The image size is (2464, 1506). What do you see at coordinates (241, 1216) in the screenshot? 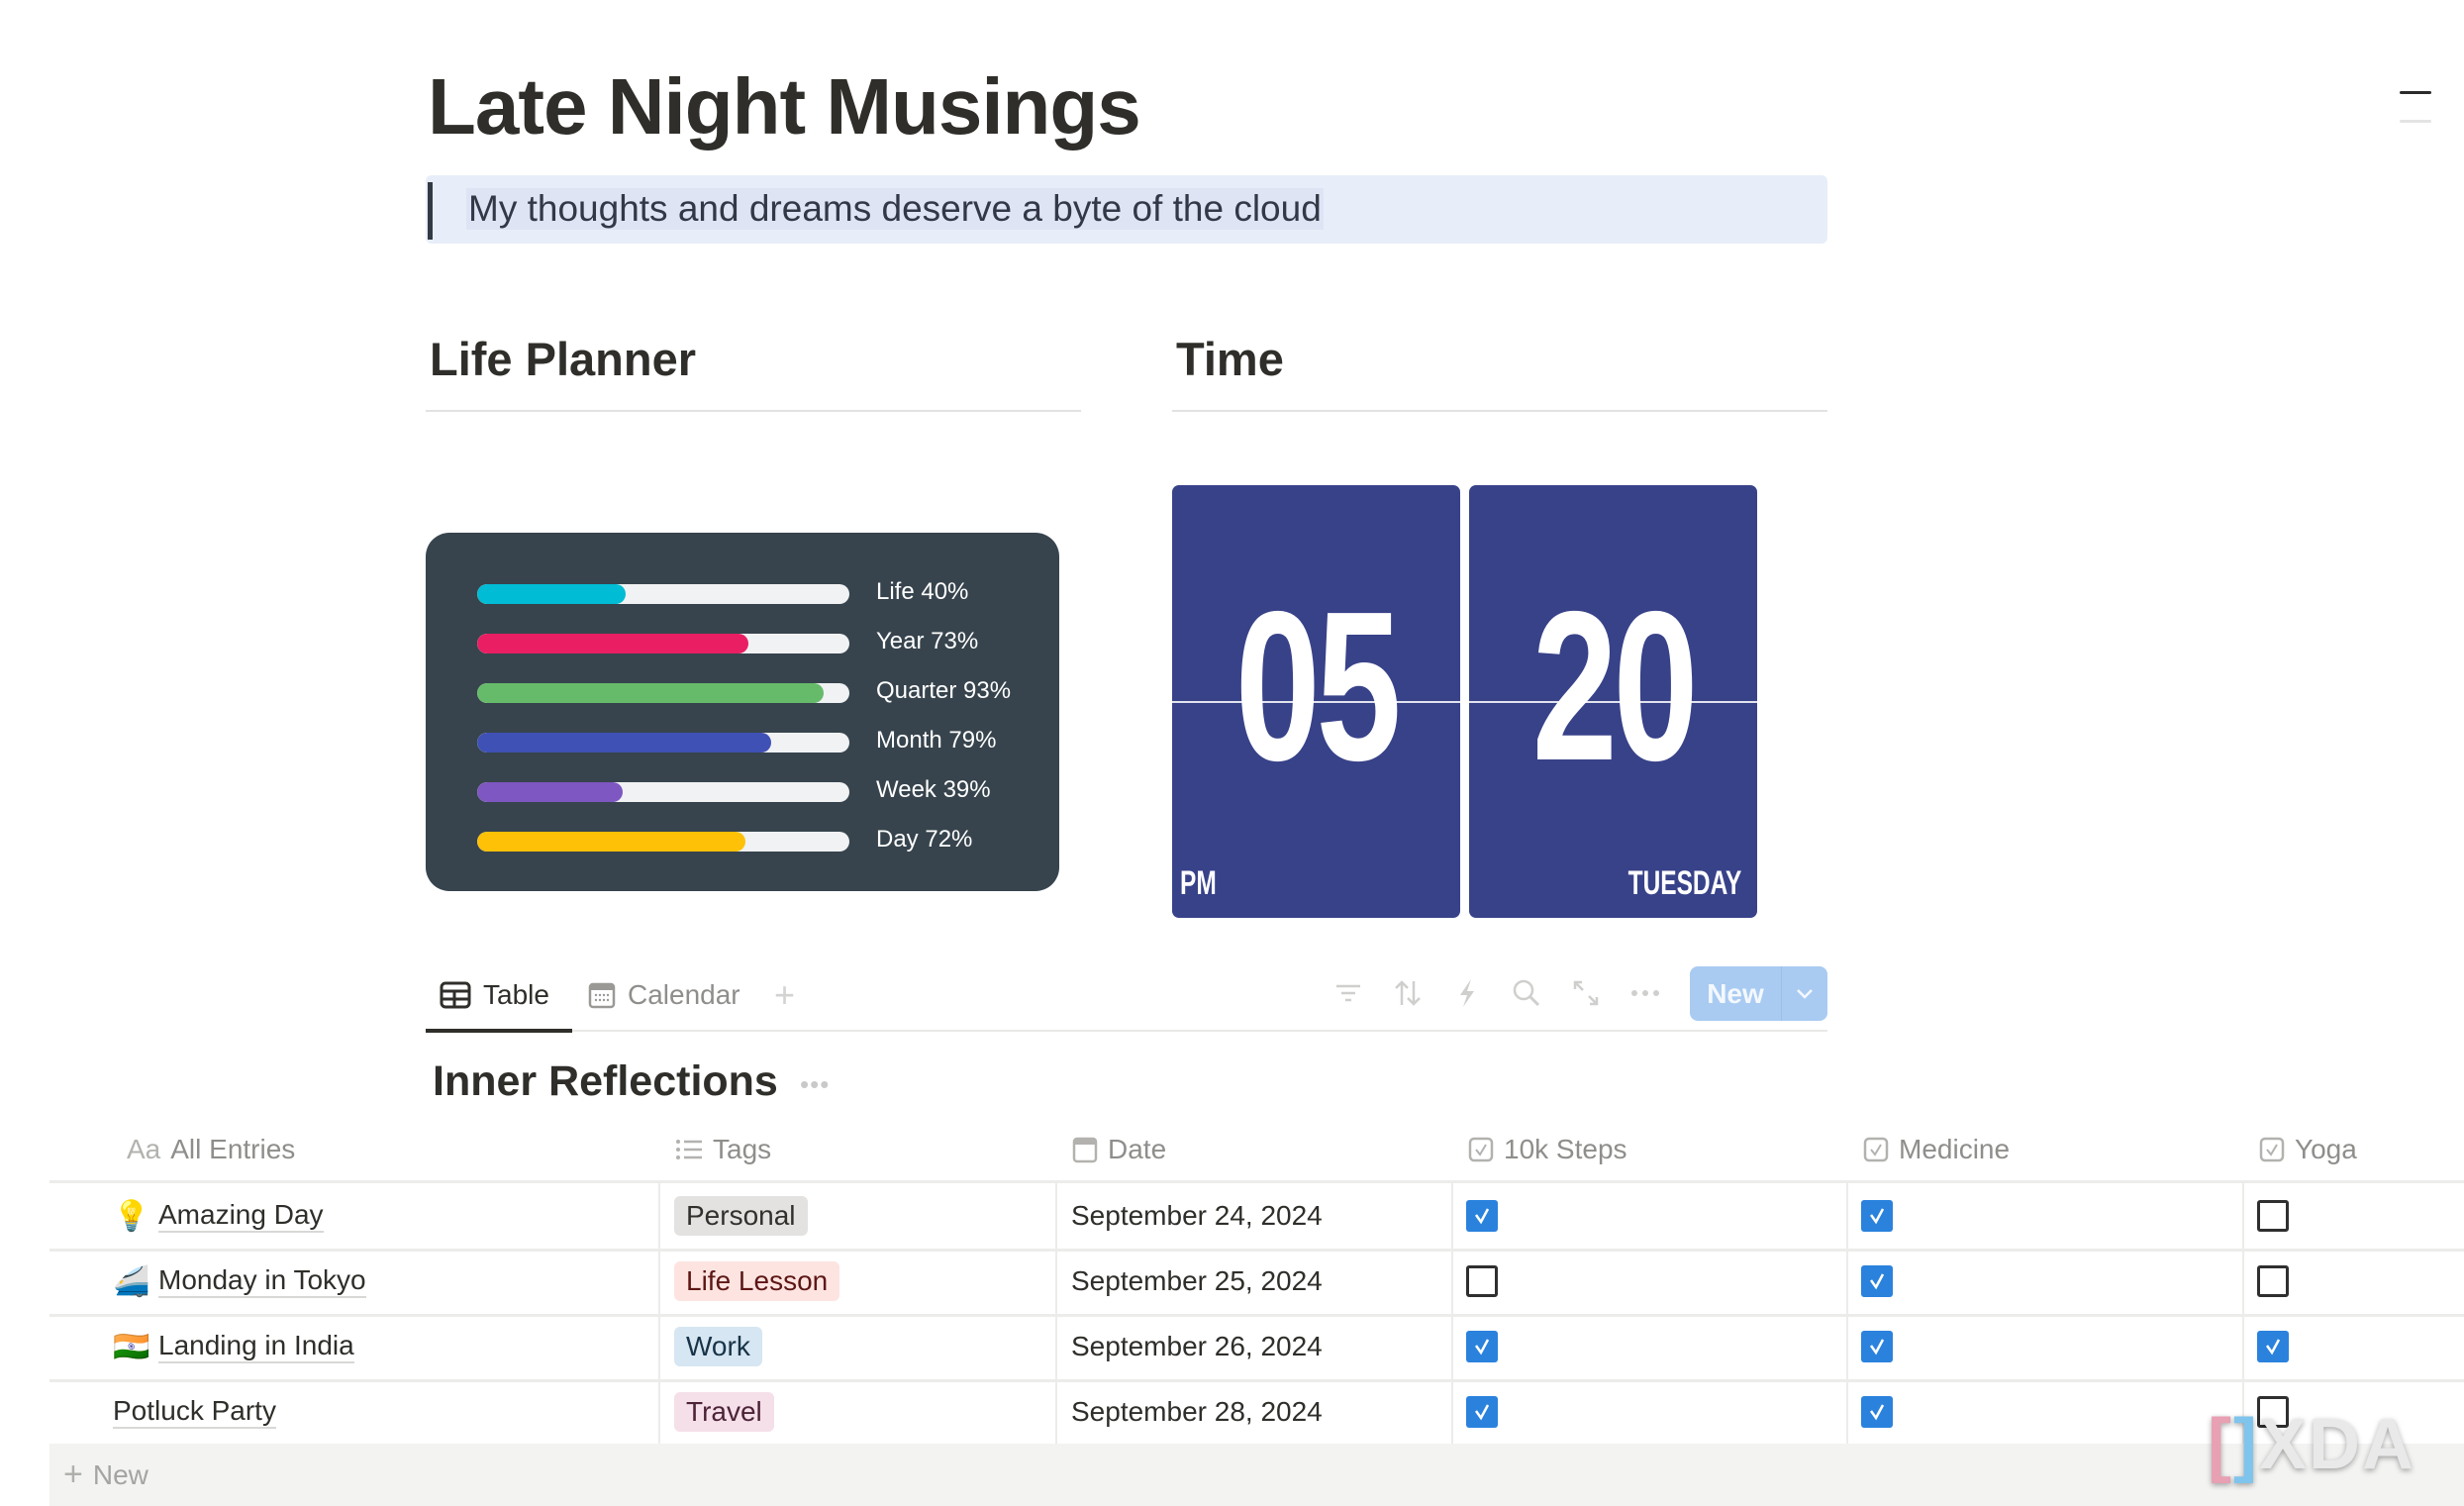
I see `entry-title: Amazing Day` at bounding box center [241, 1216].